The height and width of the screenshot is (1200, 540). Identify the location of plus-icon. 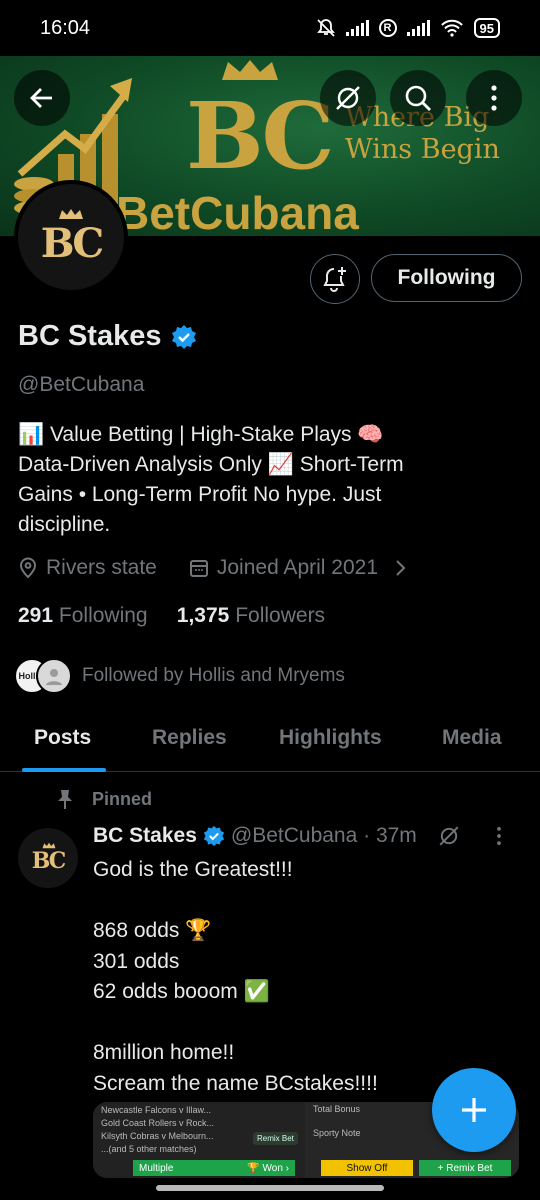
(474, 1110).